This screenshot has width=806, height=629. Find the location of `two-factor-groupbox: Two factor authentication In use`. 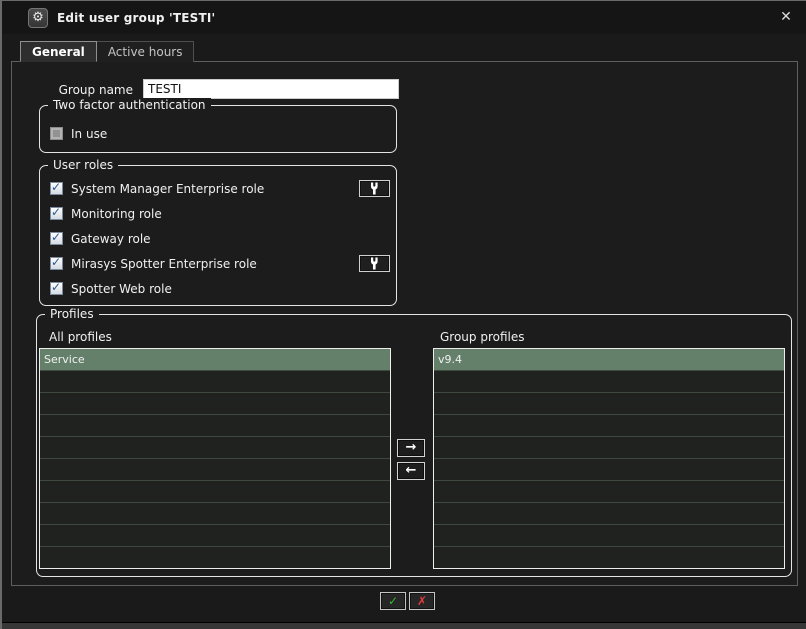

two-factor-groupbox: Two factor authentication In use is located at coordinates (218, 125).